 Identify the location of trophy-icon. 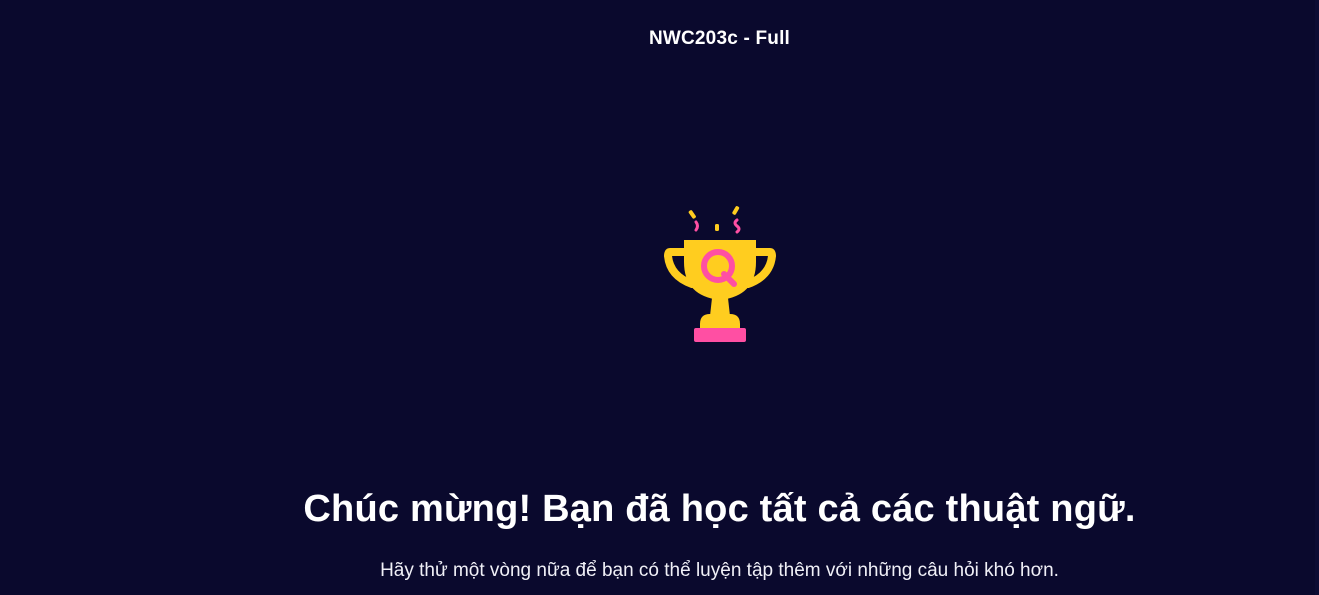
(720, 274).